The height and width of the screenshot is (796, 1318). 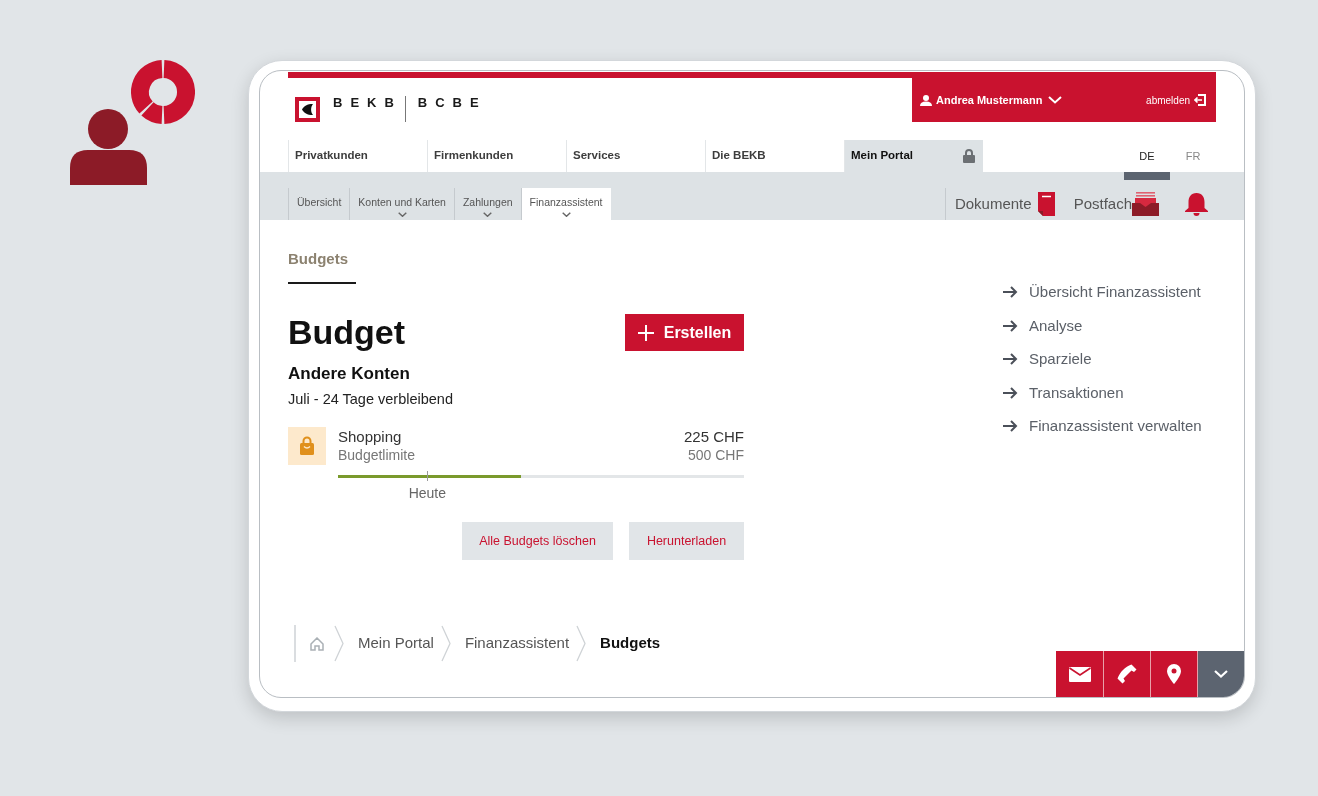 What do you see at coordinates (427, 493) in the screenshot?
I see `today-label: Heute` at bounding box center [427, 493].